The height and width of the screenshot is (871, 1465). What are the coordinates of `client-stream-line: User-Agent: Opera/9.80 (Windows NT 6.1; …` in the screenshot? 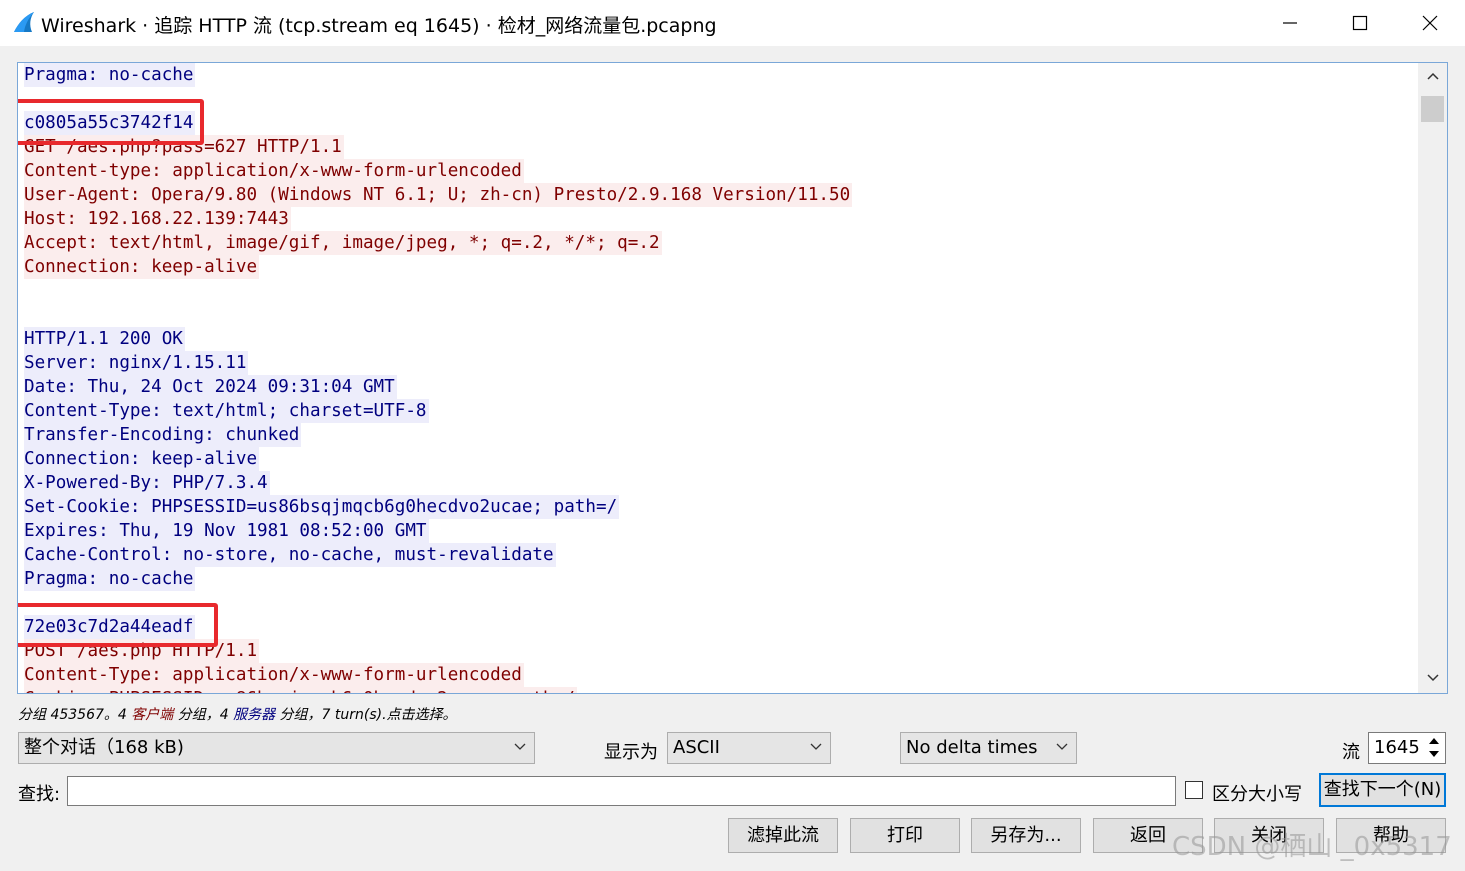 It's located at (438, 195).